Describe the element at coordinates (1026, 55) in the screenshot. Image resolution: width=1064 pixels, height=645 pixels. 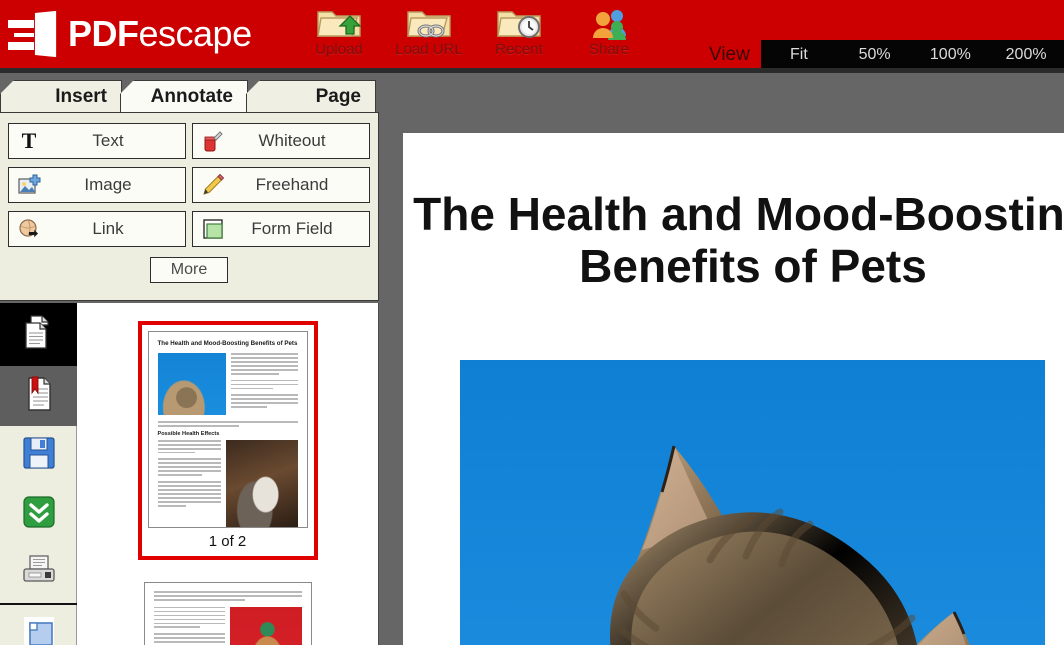
I see `zoom-option-200: 200%` at that location.